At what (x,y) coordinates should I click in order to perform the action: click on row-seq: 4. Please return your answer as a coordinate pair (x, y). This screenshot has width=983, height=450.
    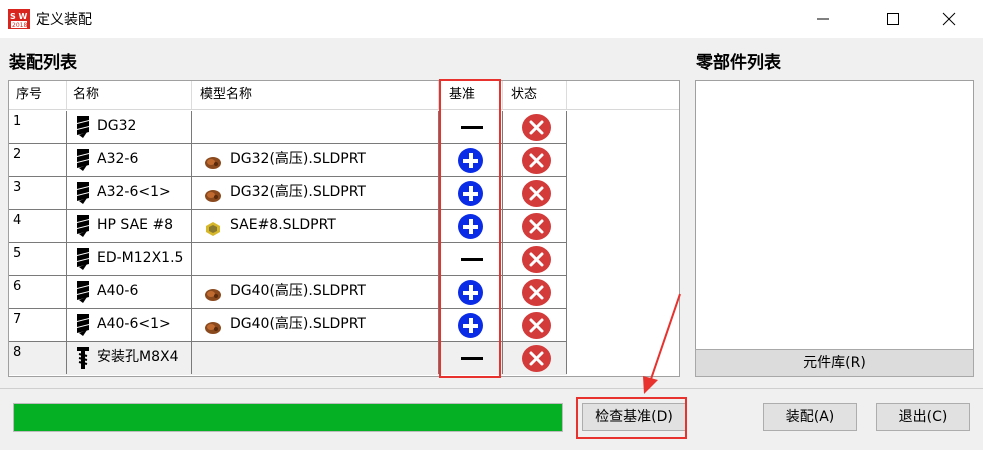
    Looking at the image, I should click on (38, 226).